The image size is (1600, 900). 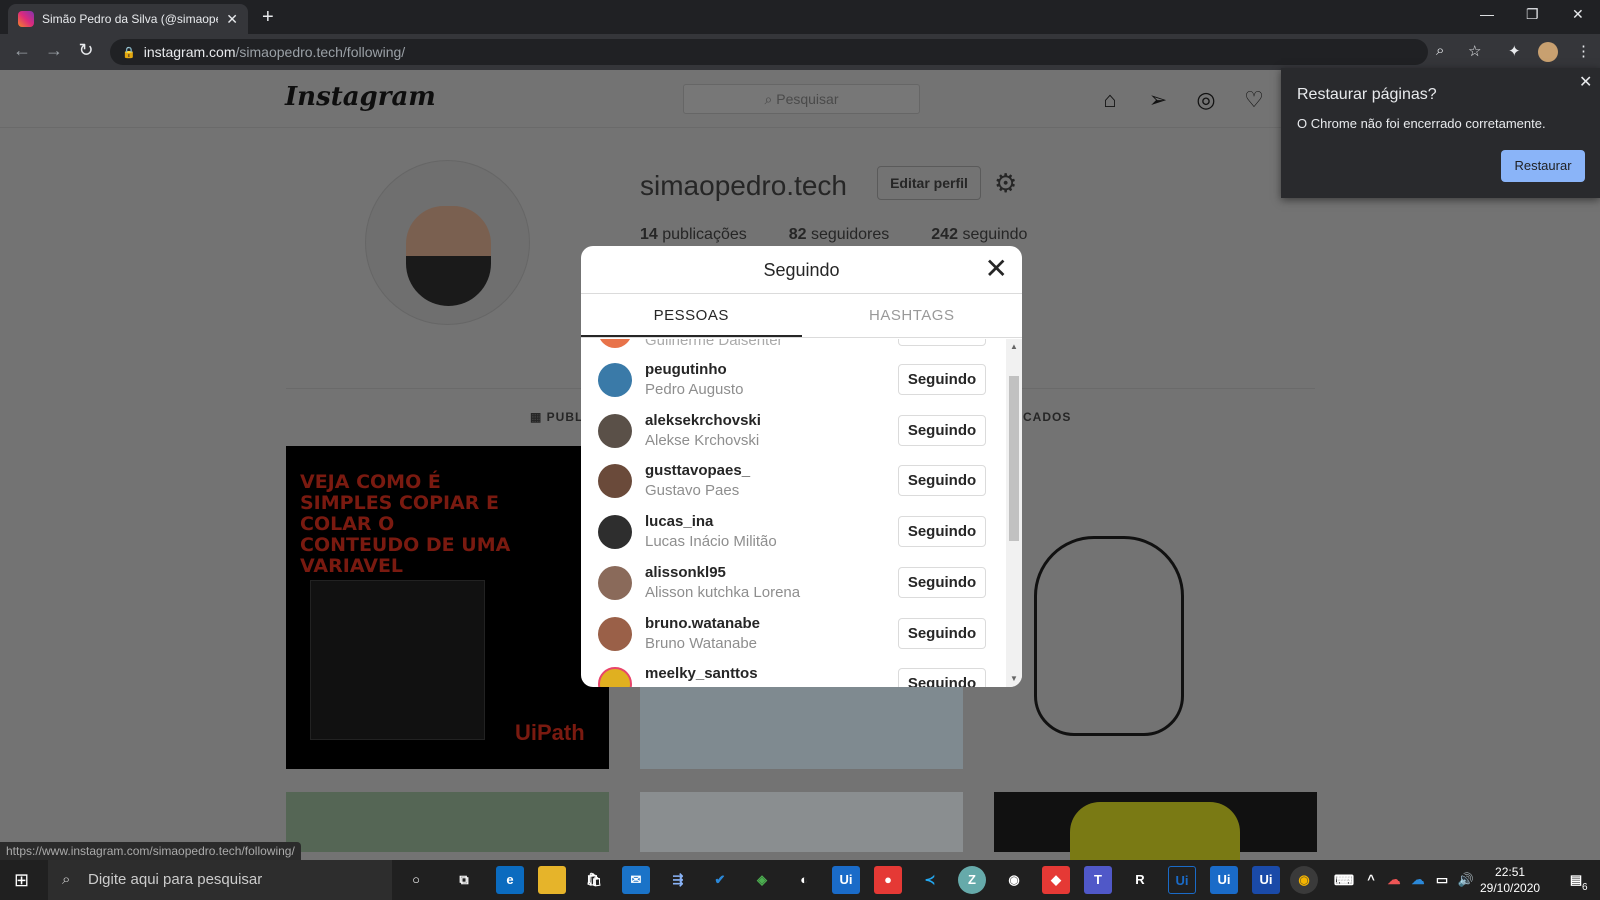 I want to click on list-item-username: peugutinho, so click(x=686, y=369).